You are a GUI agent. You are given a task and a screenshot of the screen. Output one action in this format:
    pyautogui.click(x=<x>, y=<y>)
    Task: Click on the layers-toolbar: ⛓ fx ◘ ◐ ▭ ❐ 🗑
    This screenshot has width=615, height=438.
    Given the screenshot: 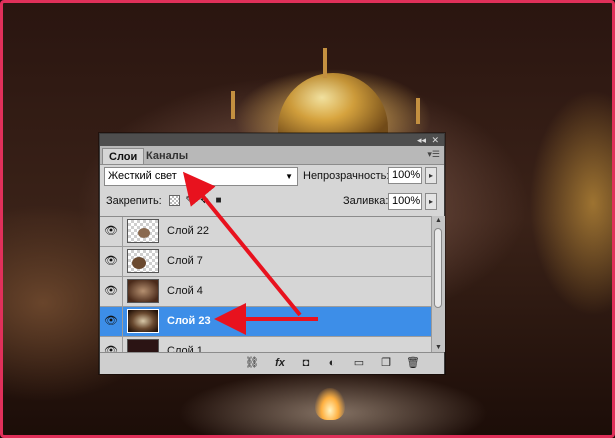 What is the action you would take?
    pyautogui.click(x=272, y=363)
    